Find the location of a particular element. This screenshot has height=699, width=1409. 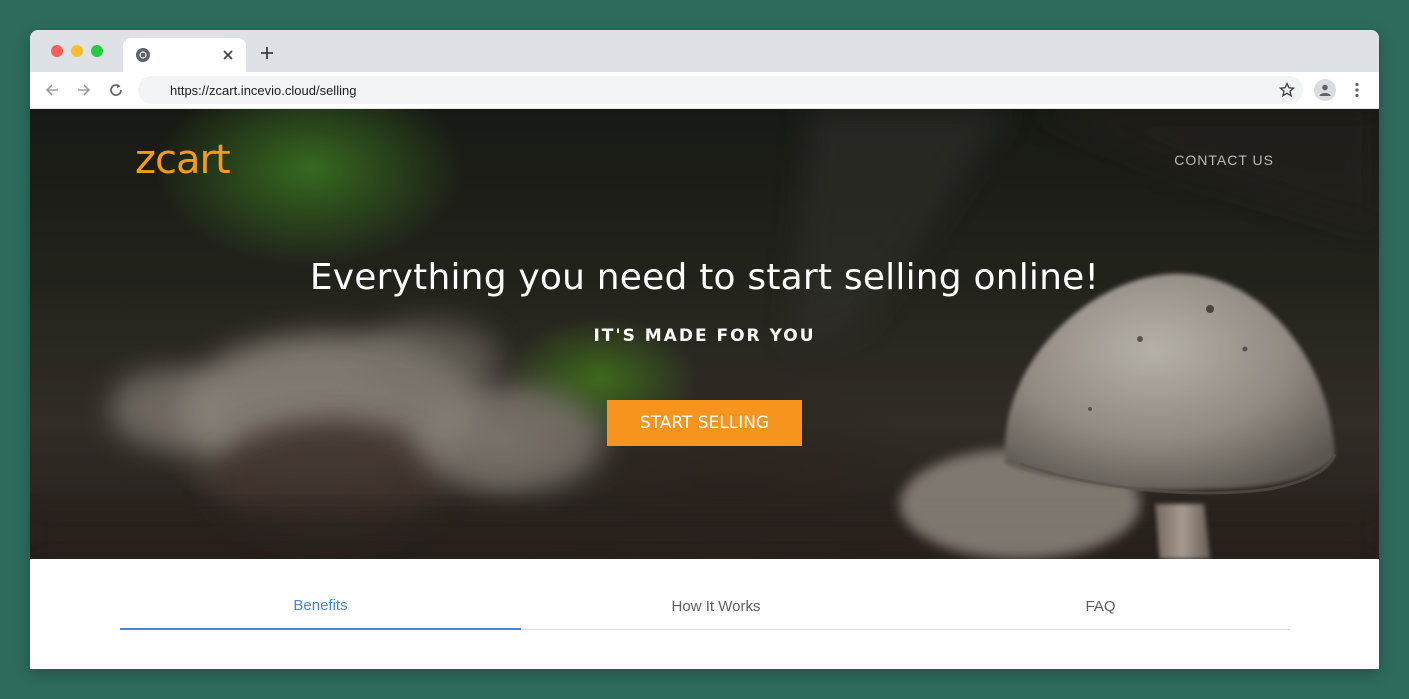

back-button is located at coordinates (52, 90).